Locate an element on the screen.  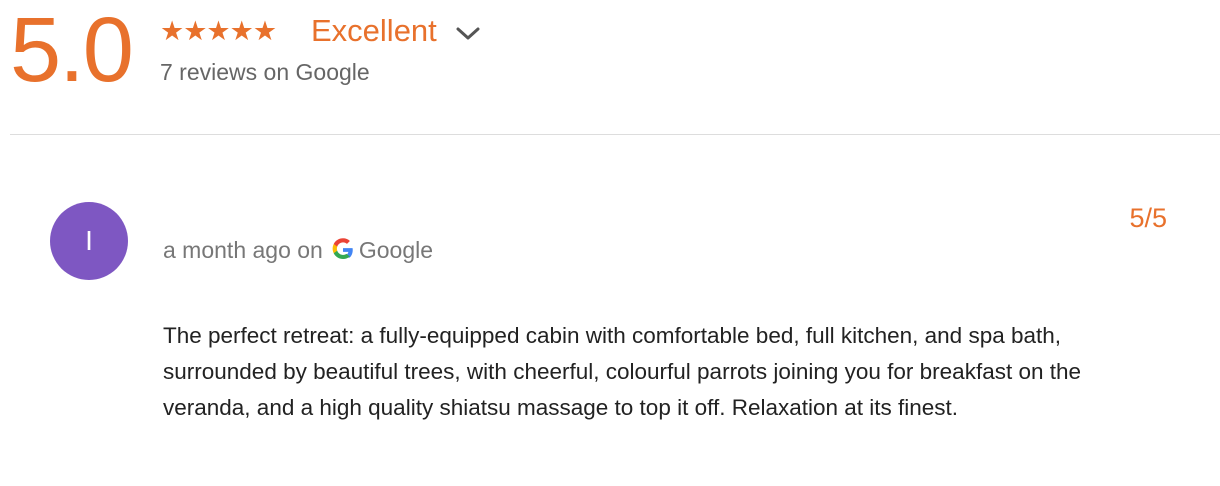
overall-score: 5.0 is located at coordinates (72, 50).